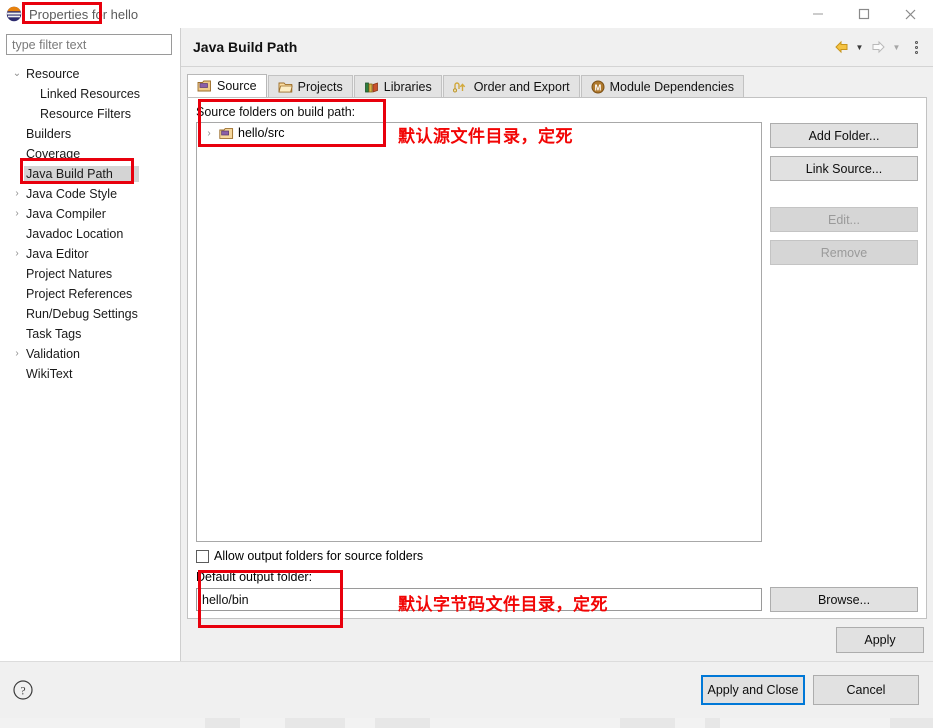  I want to click on projects-folder-icon, so click(285, 87).